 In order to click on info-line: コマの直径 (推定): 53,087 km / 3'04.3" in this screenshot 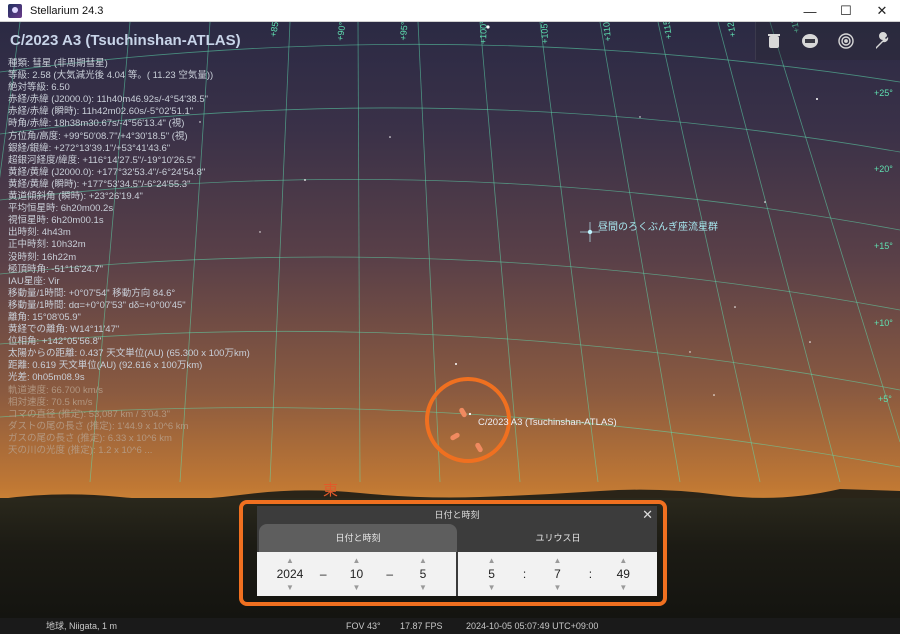, I will do `click(89, 414)`.